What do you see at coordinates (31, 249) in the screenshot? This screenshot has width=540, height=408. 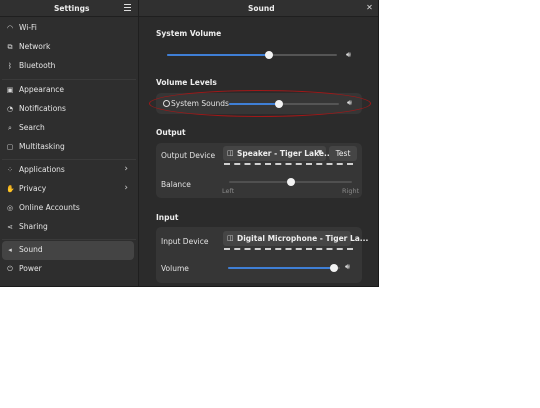 I see `sidebar-item-label: Sound` at bounding box center [31, 249].